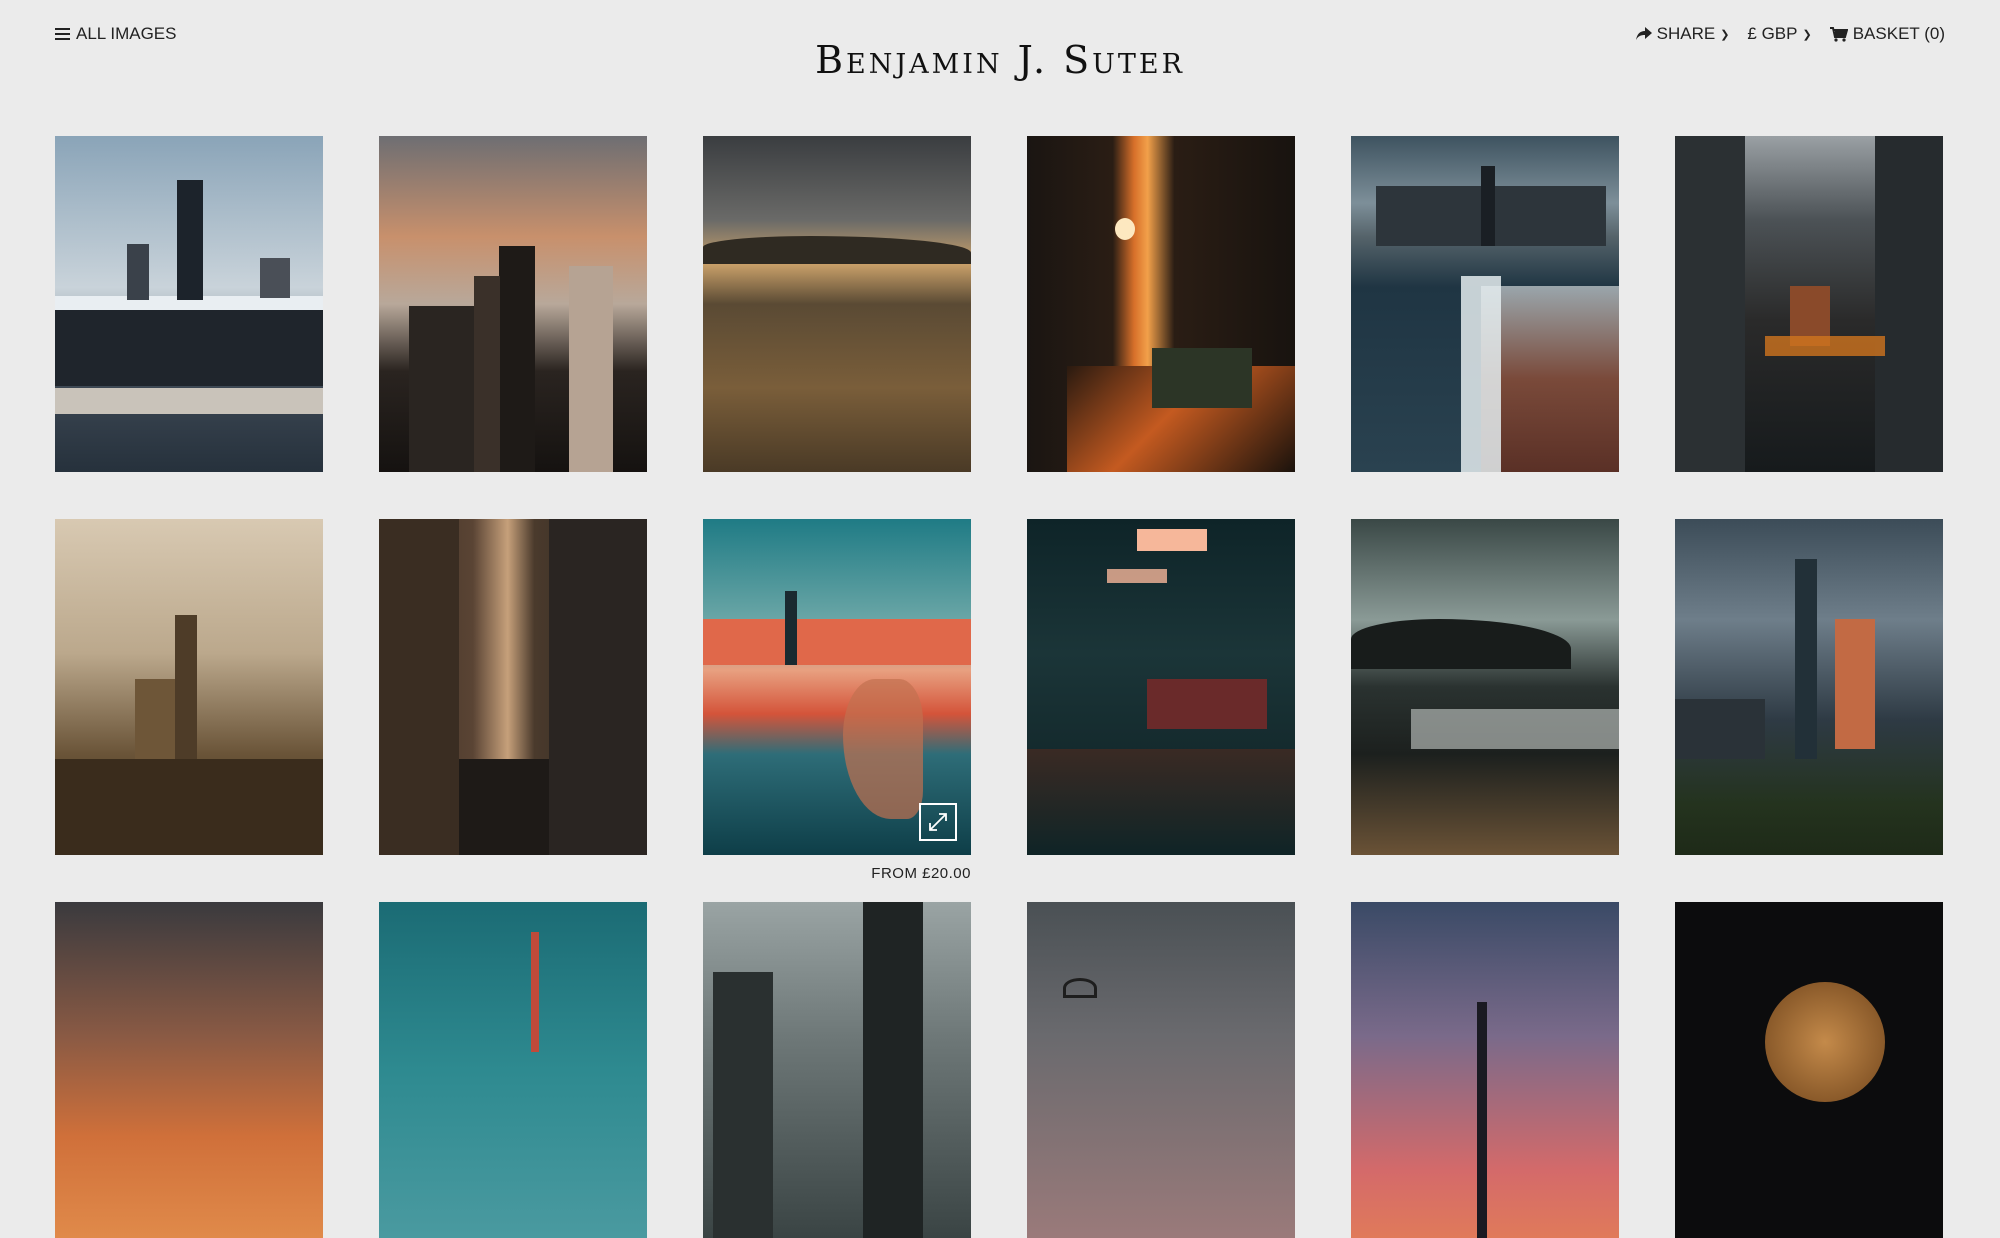 The width and height of the screenshot is (2000, 1238). I want to click on header-actions: SHARE ❯ £ GBP ❯ BASKET (0), so click(1790, 34).